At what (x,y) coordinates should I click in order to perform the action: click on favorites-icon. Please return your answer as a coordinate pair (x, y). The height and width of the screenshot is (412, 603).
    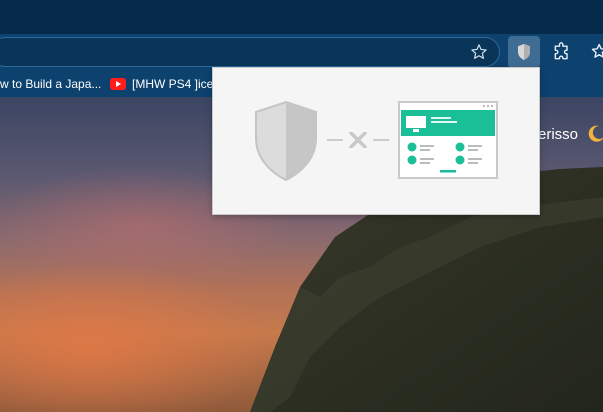
    Looking at the image, I should click on (597, 50).